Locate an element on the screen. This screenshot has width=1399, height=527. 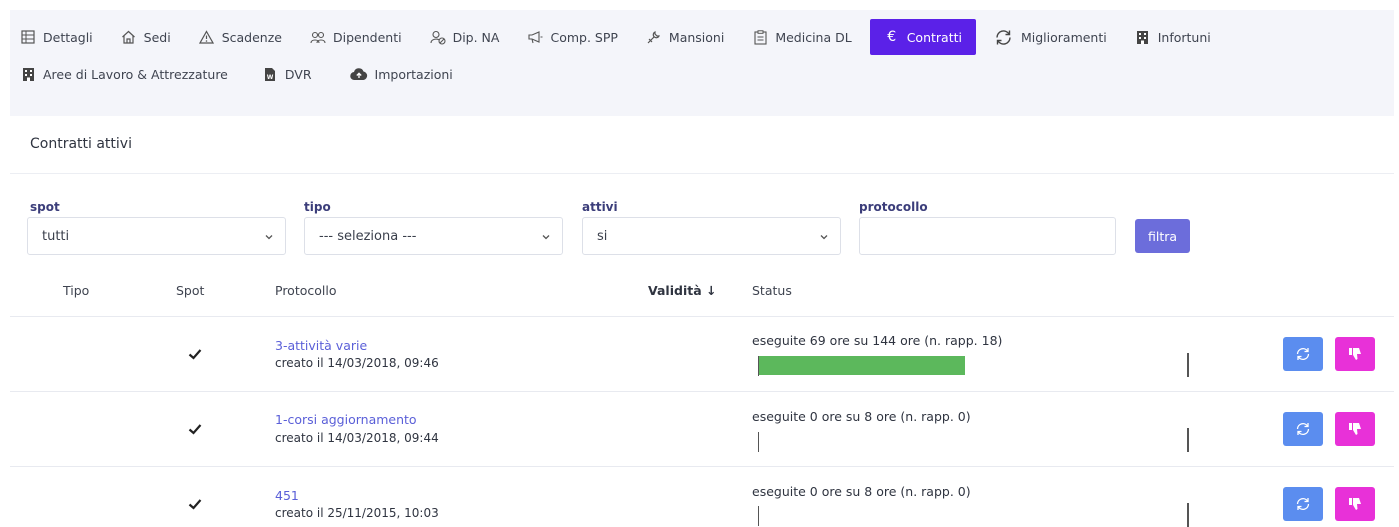
home-icon is located at coordinates (129, 37).